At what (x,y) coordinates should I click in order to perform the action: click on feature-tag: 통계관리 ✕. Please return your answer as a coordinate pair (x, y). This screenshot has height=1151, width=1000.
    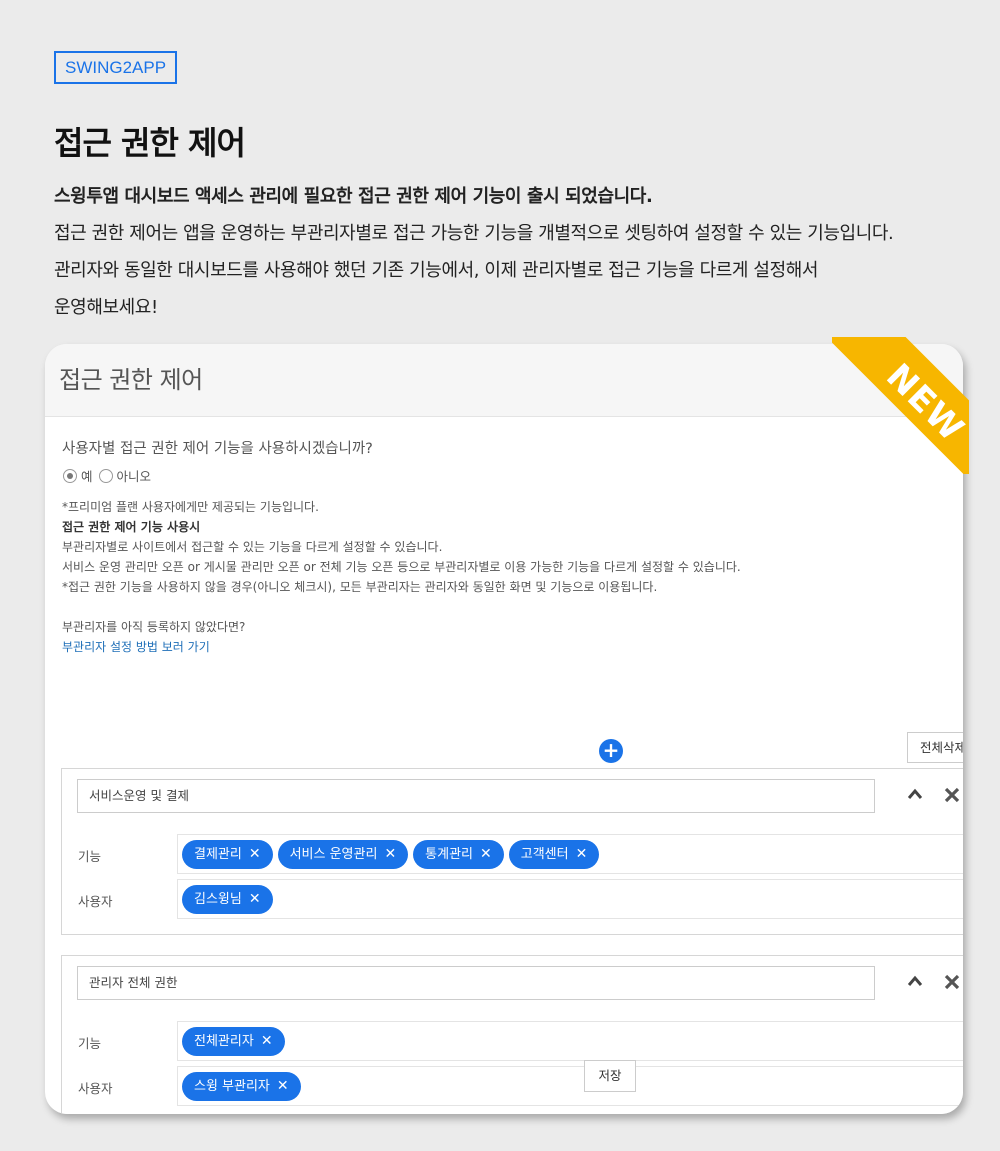
    Looking at the image, I should click on (458, 854).